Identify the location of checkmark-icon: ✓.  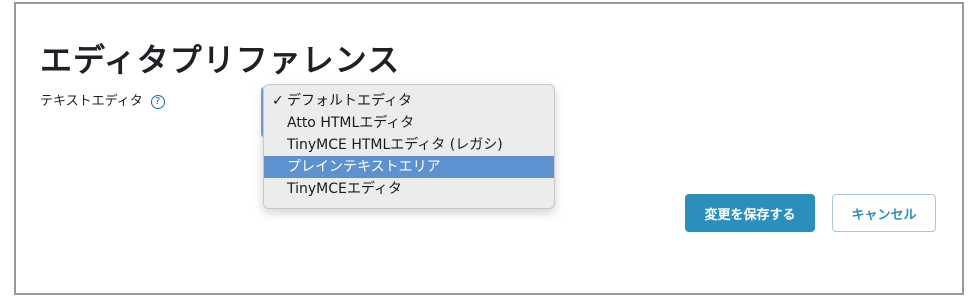
(278, 101).